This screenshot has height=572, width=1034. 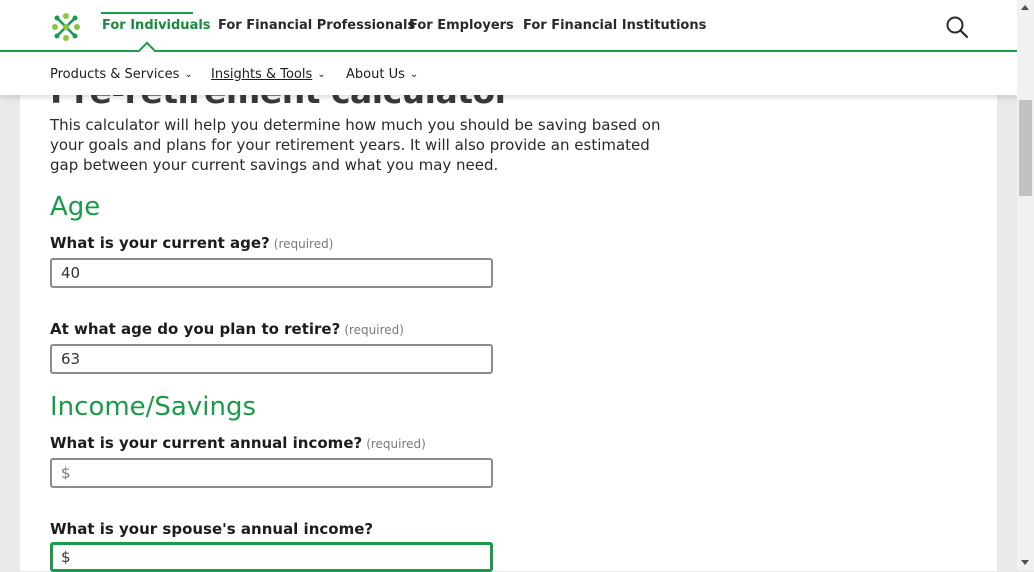 I want to click on active-nav-indicator, so click(x=147, y=13).